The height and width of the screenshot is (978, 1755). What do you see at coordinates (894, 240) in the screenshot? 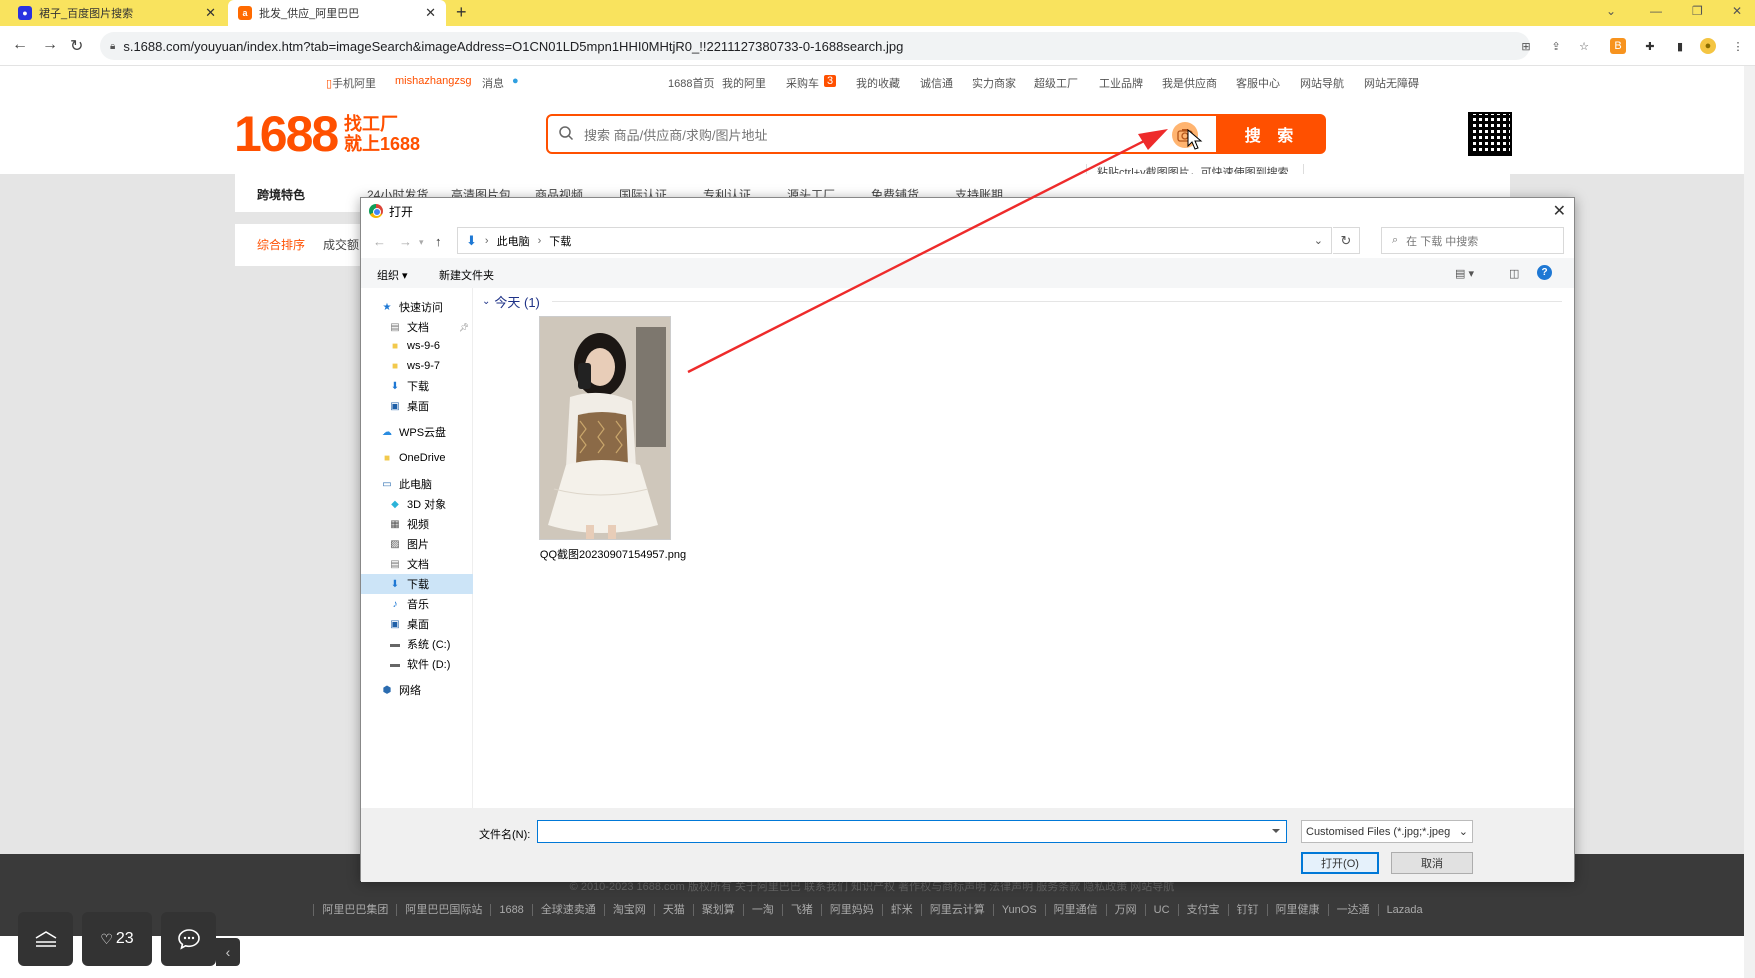
I see `dialog-address-bar: ⬇ › 此电脑 › 下载 ⌄` at bounding box center [894, 240].